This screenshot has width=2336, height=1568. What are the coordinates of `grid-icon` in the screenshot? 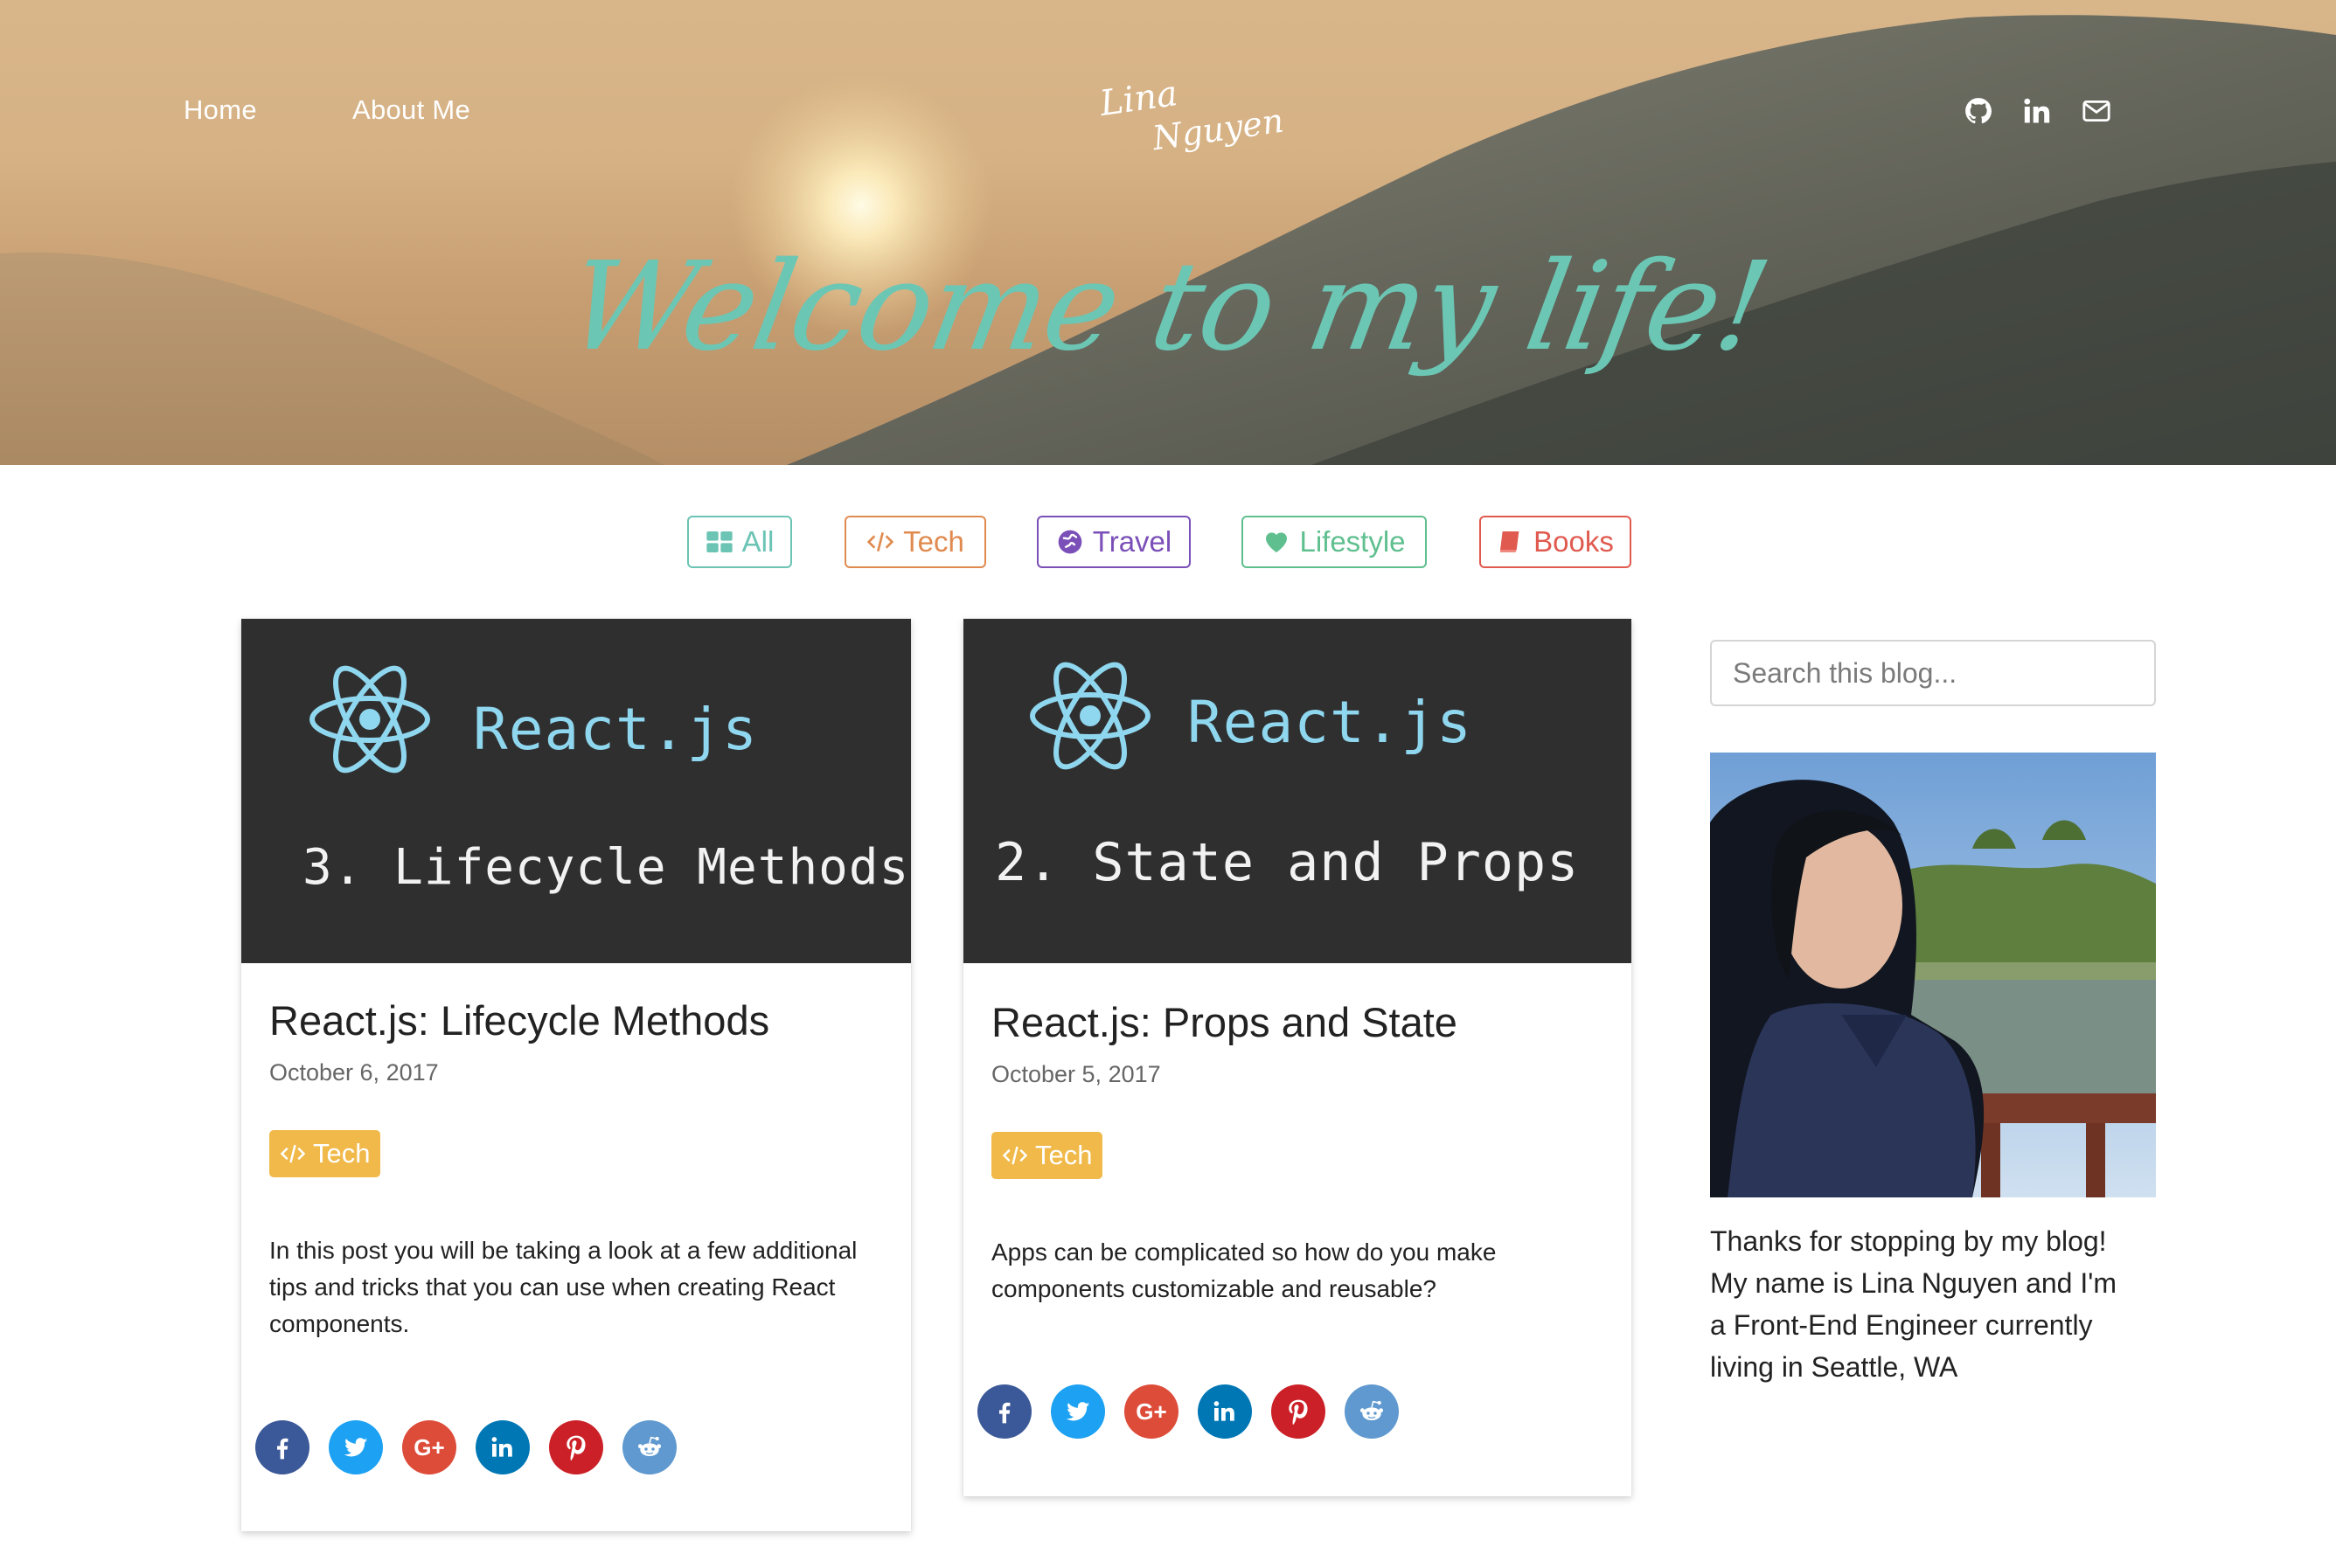 It's located at (719, 542).